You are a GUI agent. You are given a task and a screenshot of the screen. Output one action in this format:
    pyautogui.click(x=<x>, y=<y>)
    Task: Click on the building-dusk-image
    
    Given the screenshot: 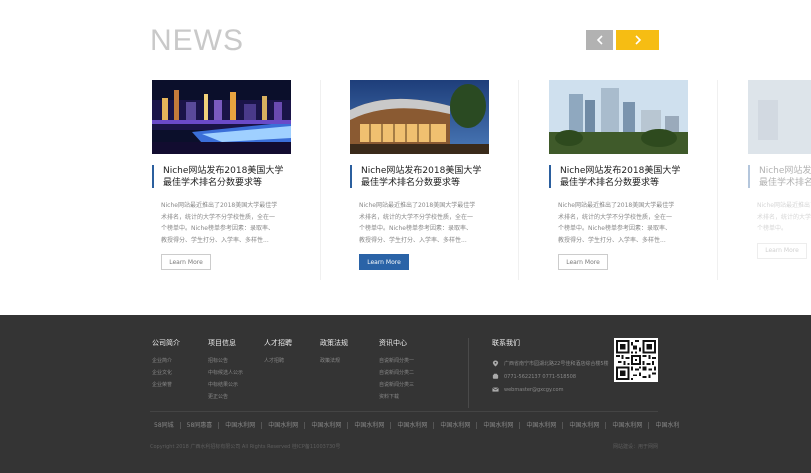 What is the action you would take?
    pyautogui.click(x=419, y=117)
    